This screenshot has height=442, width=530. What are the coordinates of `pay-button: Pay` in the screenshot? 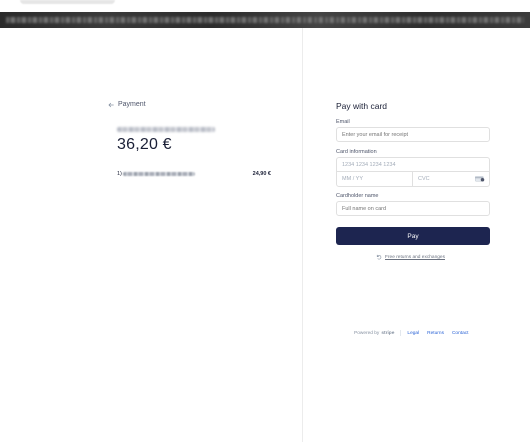 It's located at (413, 236).